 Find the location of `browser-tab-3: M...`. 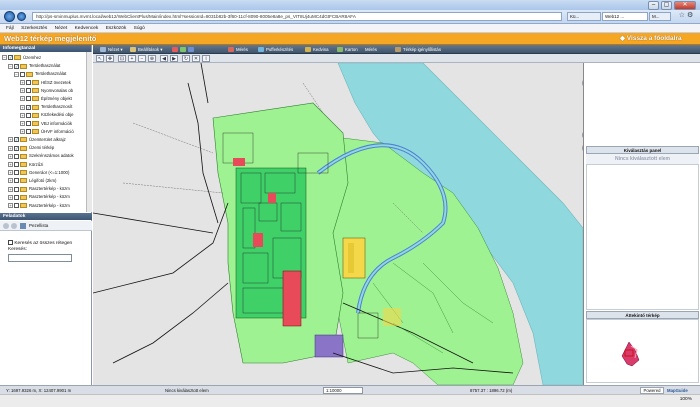

browser-tab-3: M... is located at coordinates (660, 16).